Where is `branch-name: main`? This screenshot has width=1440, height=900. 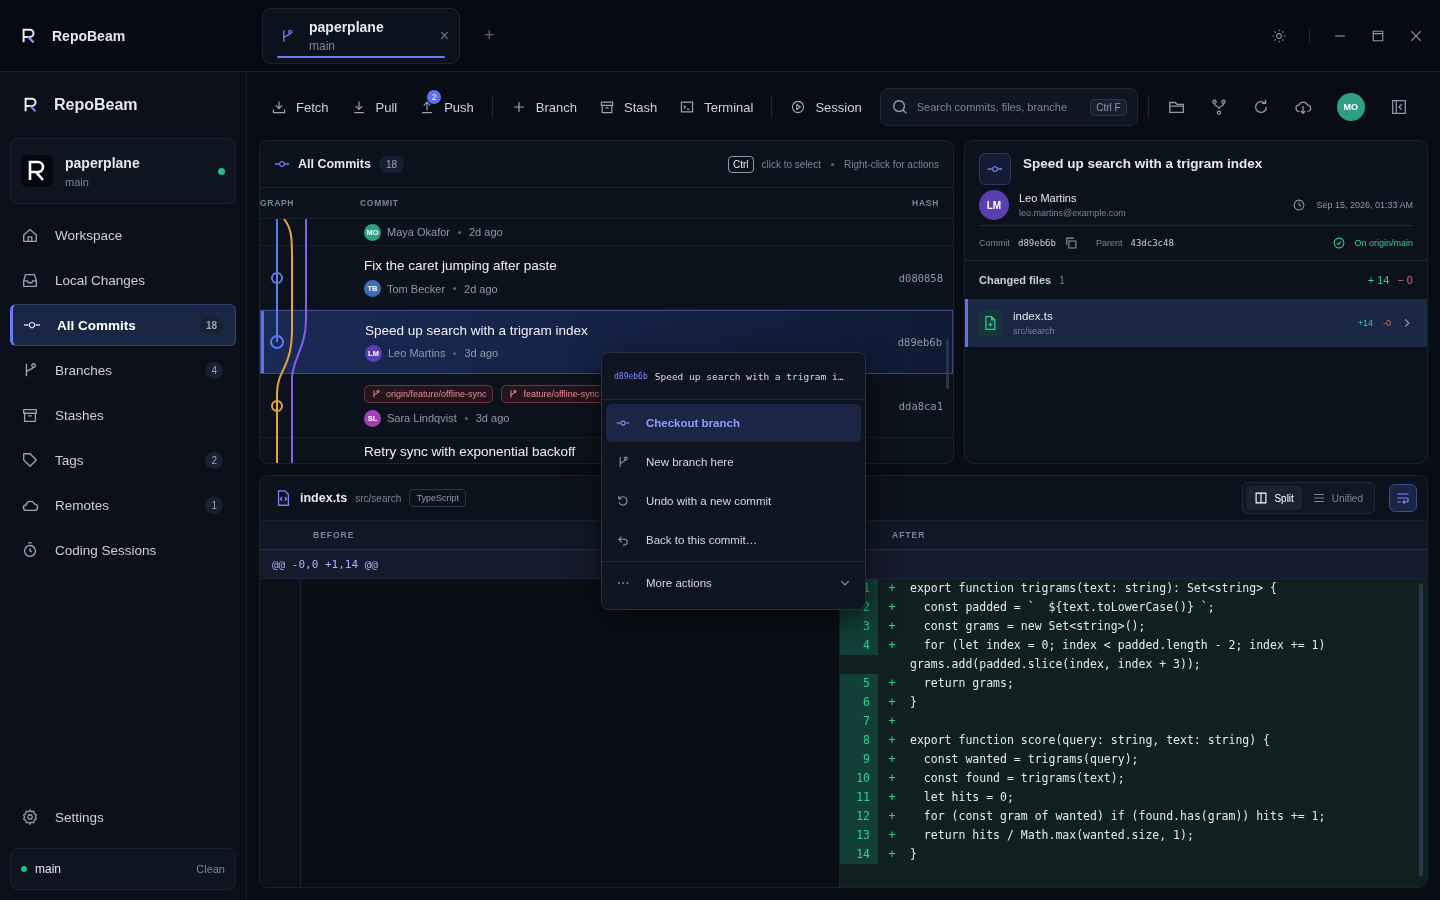 branch-name: main is located at coordinates (48, 869).